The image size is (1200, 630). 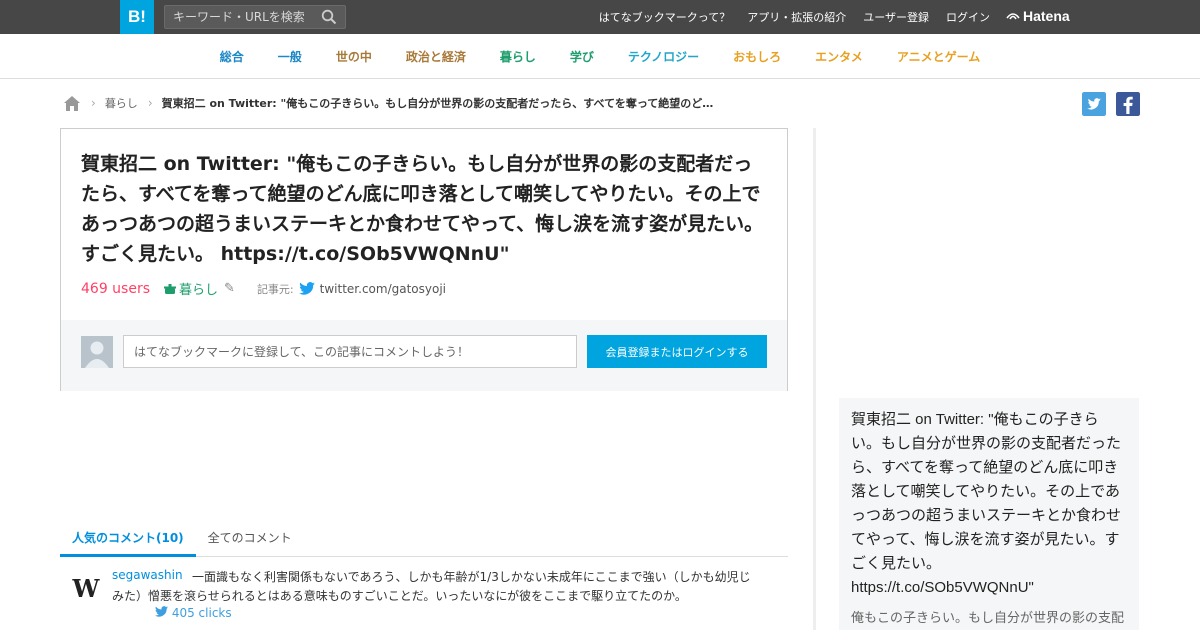 I want to click on category-omoshiro: おもしろ, so click(x=757, y=56).